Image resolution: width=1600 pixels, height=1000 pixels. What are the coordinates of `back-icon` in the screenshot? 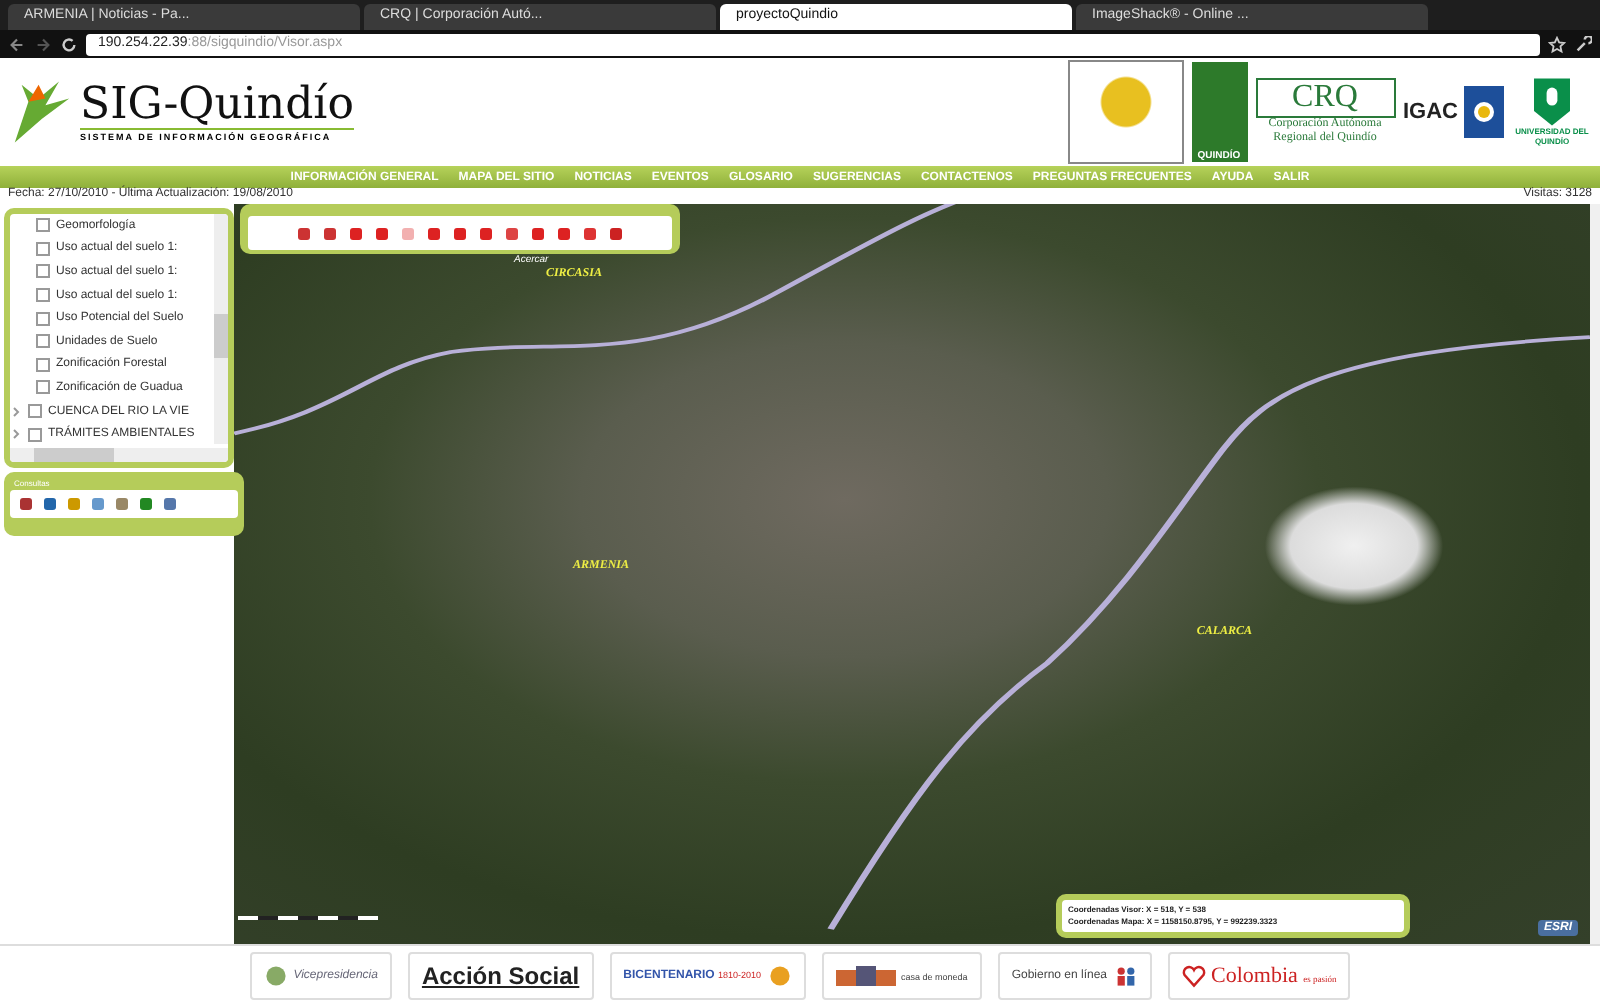 It's located at (17, 44).